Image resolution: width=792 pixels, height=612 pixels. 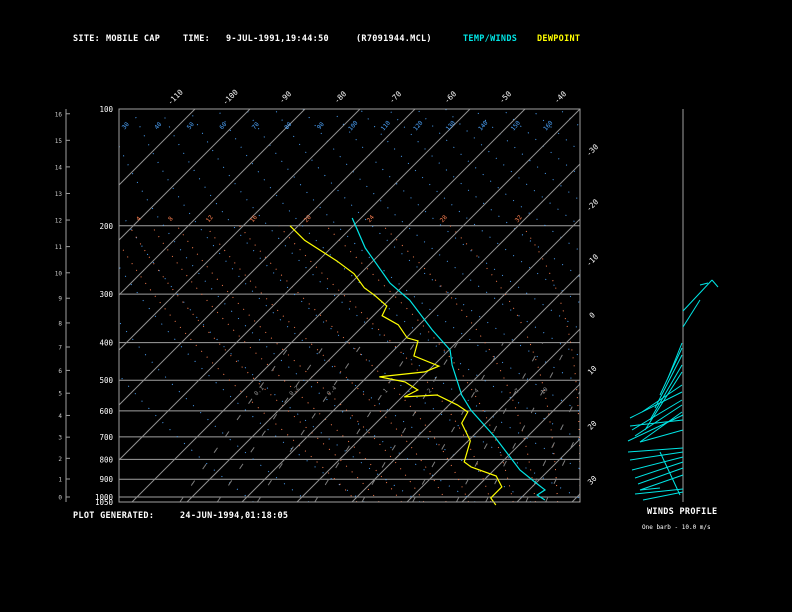 I want to click on legend-temp-winds: TEMP/WINDS, so click(x=490, y=39).